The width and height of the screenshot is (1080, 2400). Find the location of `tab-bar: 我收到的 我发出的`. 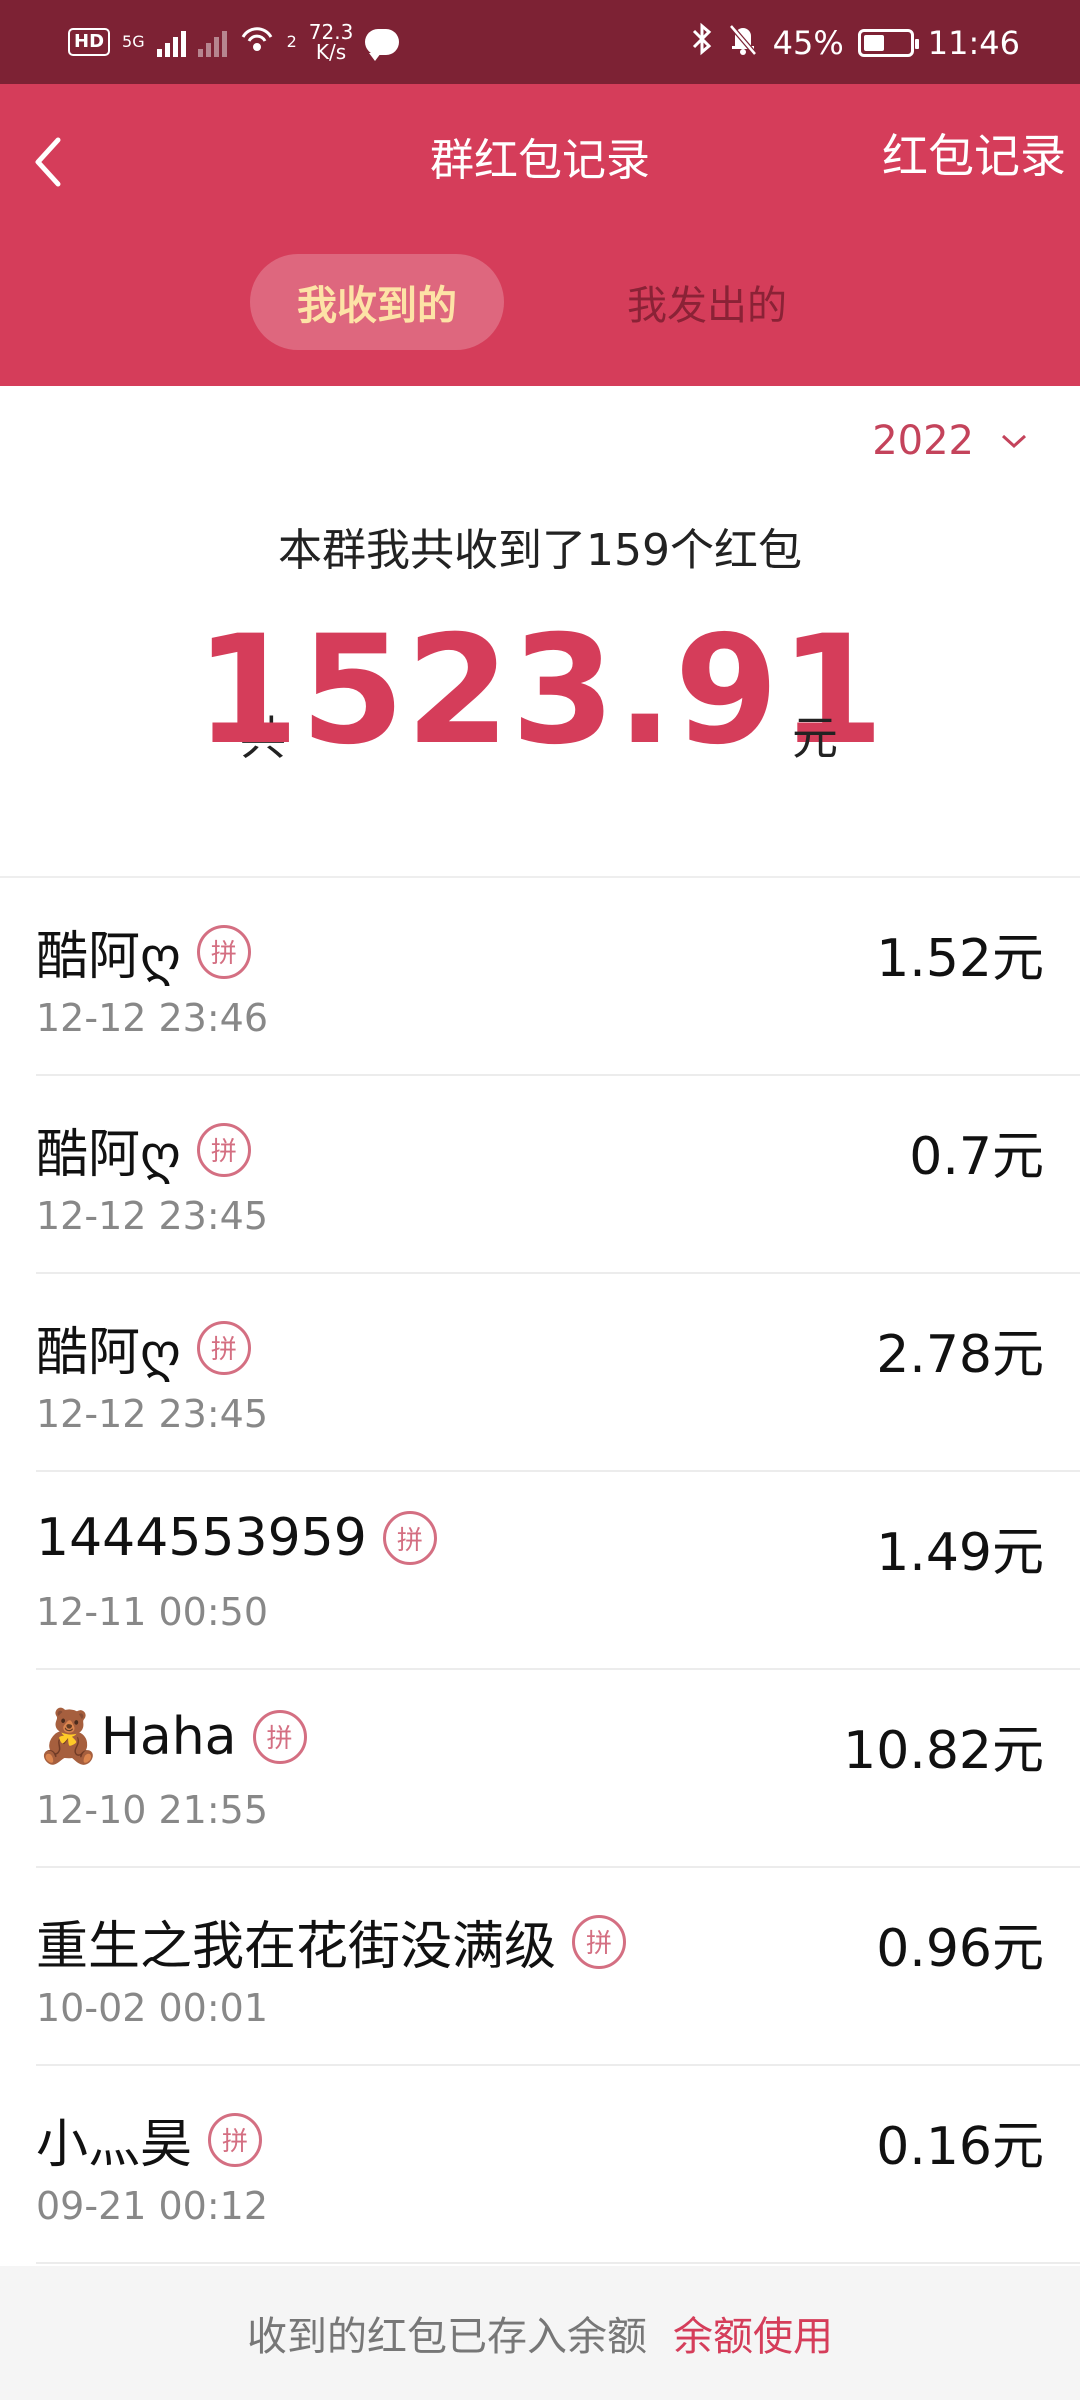

tab-bar: 我收到的 我发出的 is located at coordinates (540, 302).